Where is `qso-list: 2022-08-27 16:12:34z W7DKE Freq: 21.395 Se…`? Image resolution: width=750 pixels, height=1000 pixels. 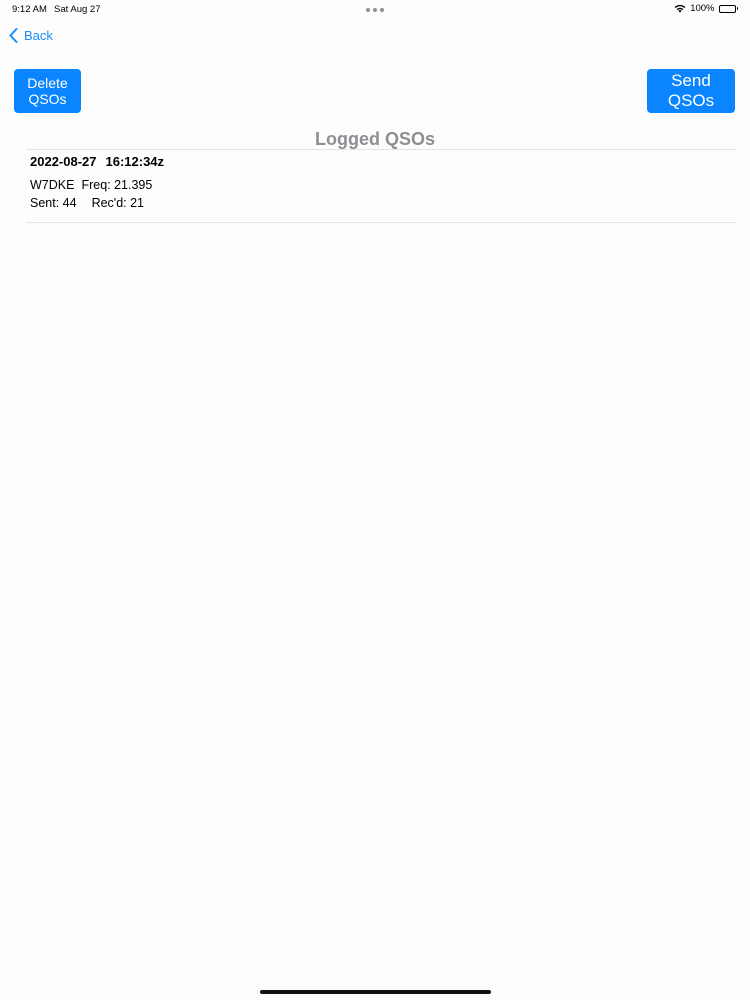
qso-list: 2022-08-27 16:12:34z W7DKE Freq: 21.395 Se… is located at coordinates (381, 186).